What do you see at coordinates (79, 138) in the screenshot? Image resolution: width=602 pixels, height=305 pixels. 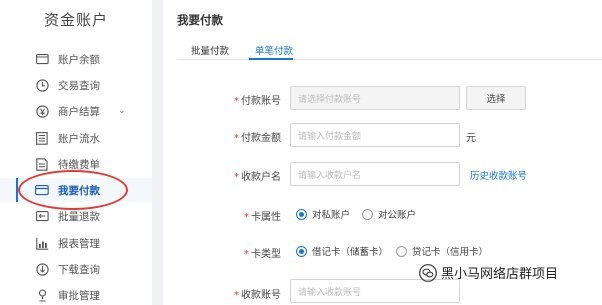 I see `sidebar-item-label: 账户流水` at bounding box center [79, 138].